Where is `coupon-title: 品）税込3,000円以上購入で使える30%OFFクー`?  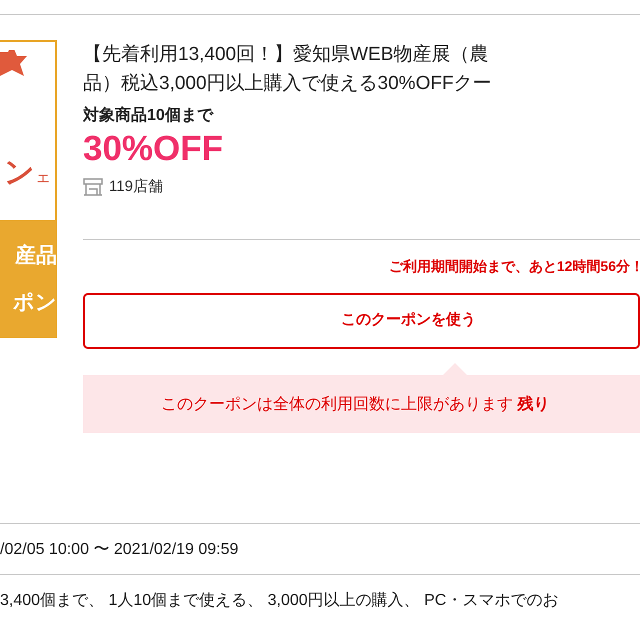
coupon-title: 品）税込3,000円以上購入で使える30%OFFクー is located at coordinates (288, 84).